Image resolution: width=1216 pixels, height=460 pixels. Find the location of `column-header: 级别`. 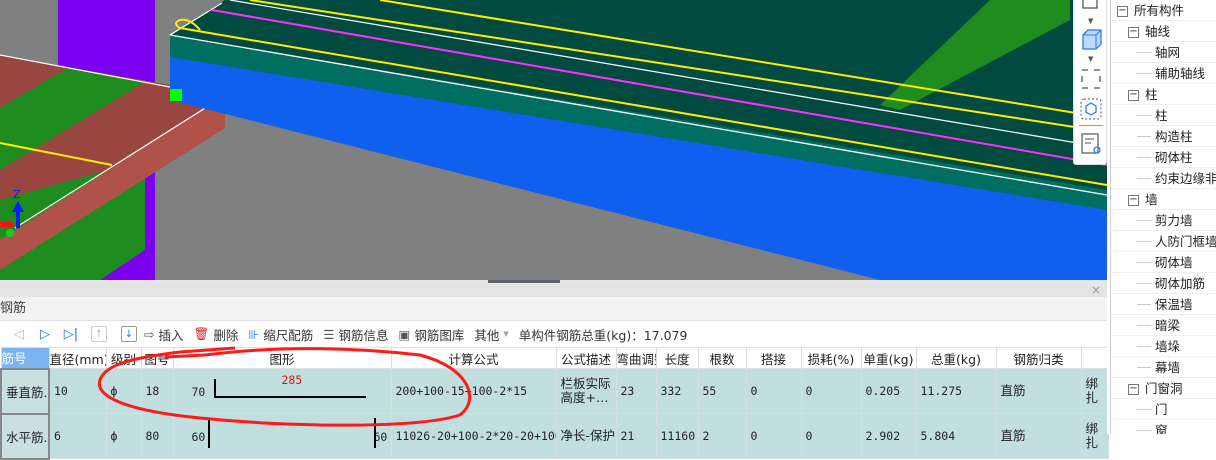

column-header: 级别 is located at coordinates (123, 358).